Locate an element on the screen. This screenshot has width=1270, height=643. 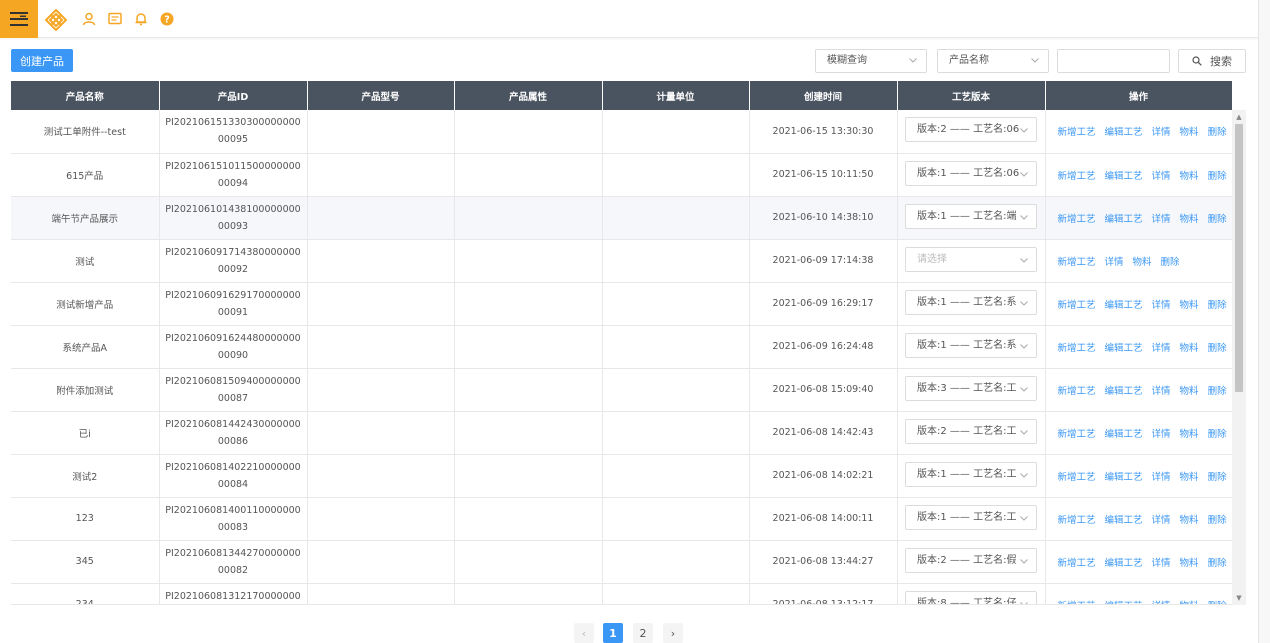
version-select: 请选择 is located at coordinates (971, 259).